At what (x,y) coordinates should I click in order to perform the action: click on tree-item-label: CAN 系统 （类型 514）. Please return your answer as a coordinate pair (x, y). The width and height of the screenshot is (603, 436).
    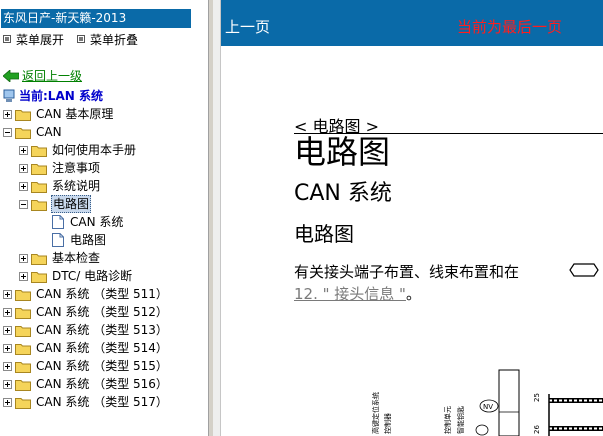
    Looking at the image, I should click on (102, 348).